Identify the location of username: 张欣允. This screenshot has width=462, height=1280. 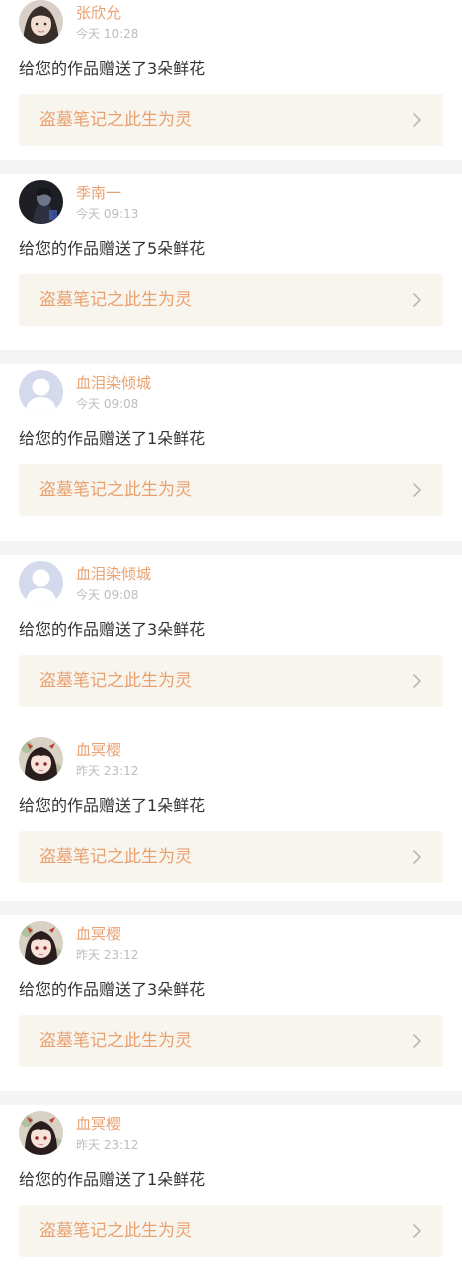
(98, 13).